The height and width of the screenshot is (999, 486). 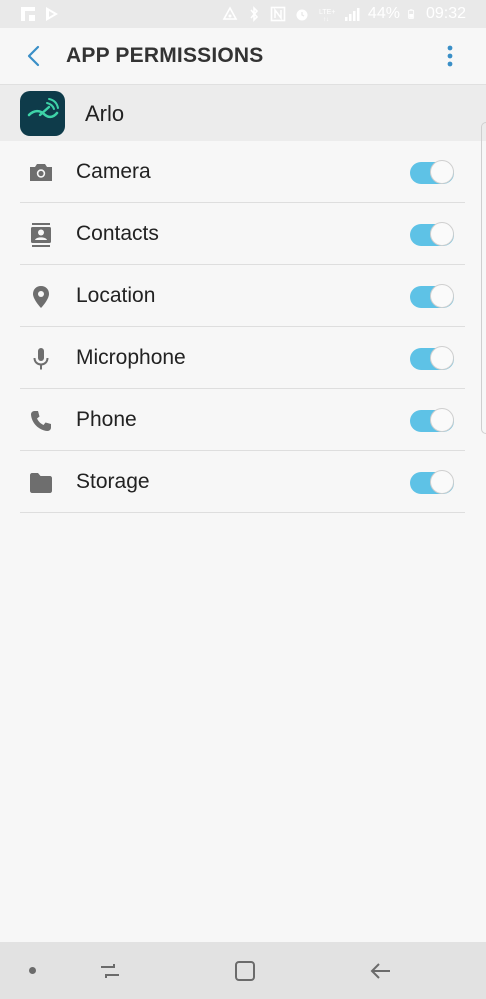 I want to click on back-nav-button, so click(x=381, y=971).